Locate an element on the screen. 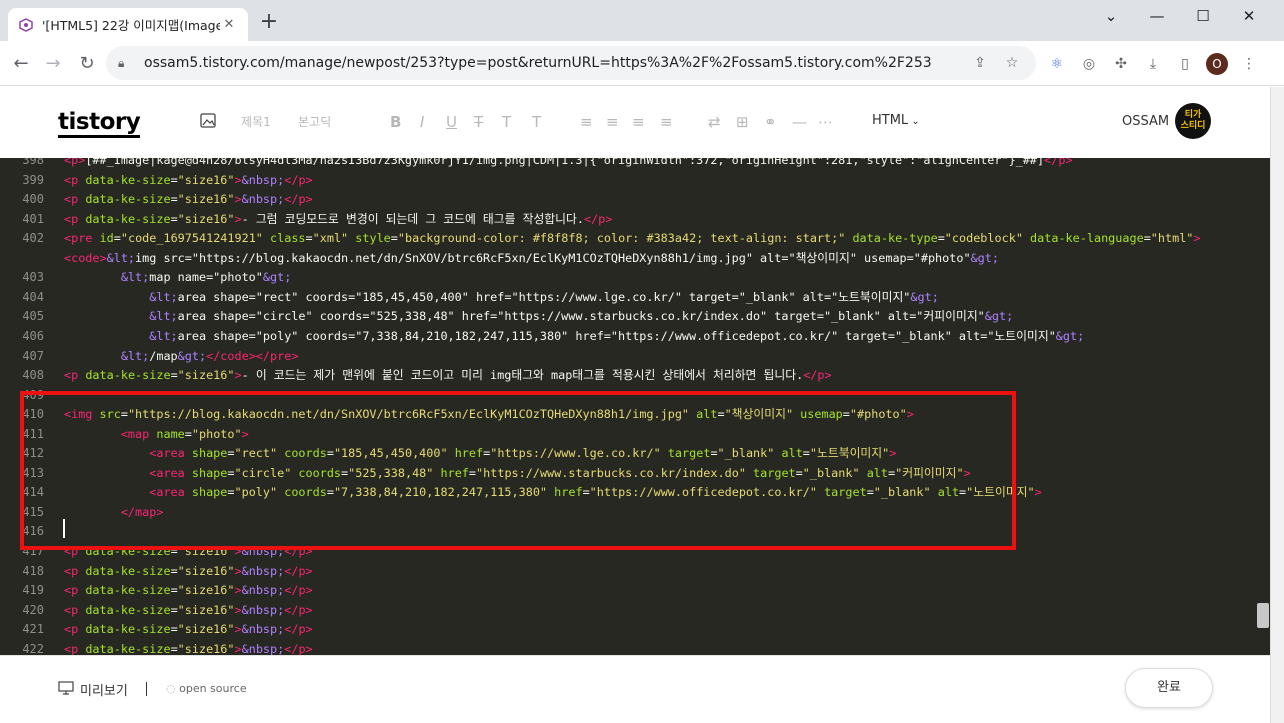  editor-scroll-thumb is located at coordinates (1263, 615).